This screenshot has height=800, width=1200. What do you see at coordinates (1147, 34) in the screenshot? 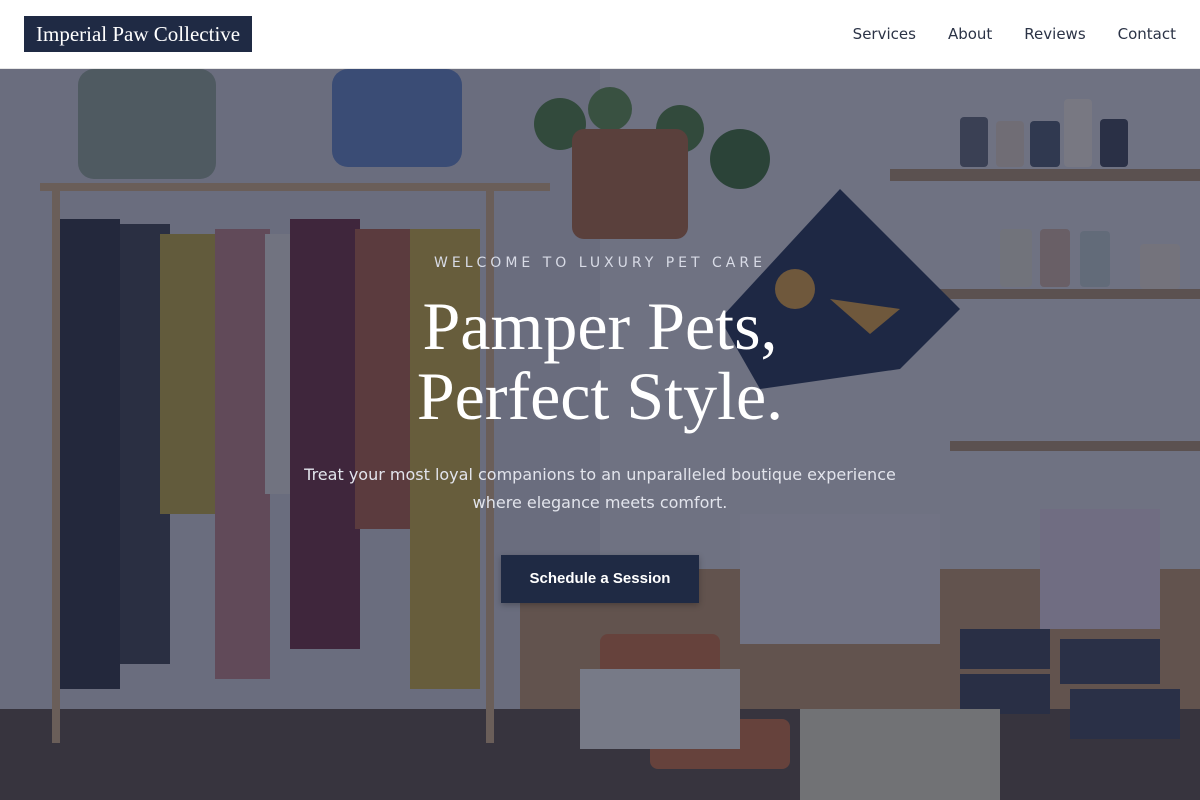
I see `nav-link-contact: Contact` at bounding box center [1147, 34].